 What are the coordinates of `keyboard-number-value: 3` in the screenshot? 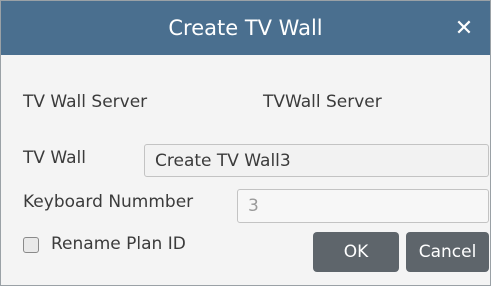 It's located at (253, 206).